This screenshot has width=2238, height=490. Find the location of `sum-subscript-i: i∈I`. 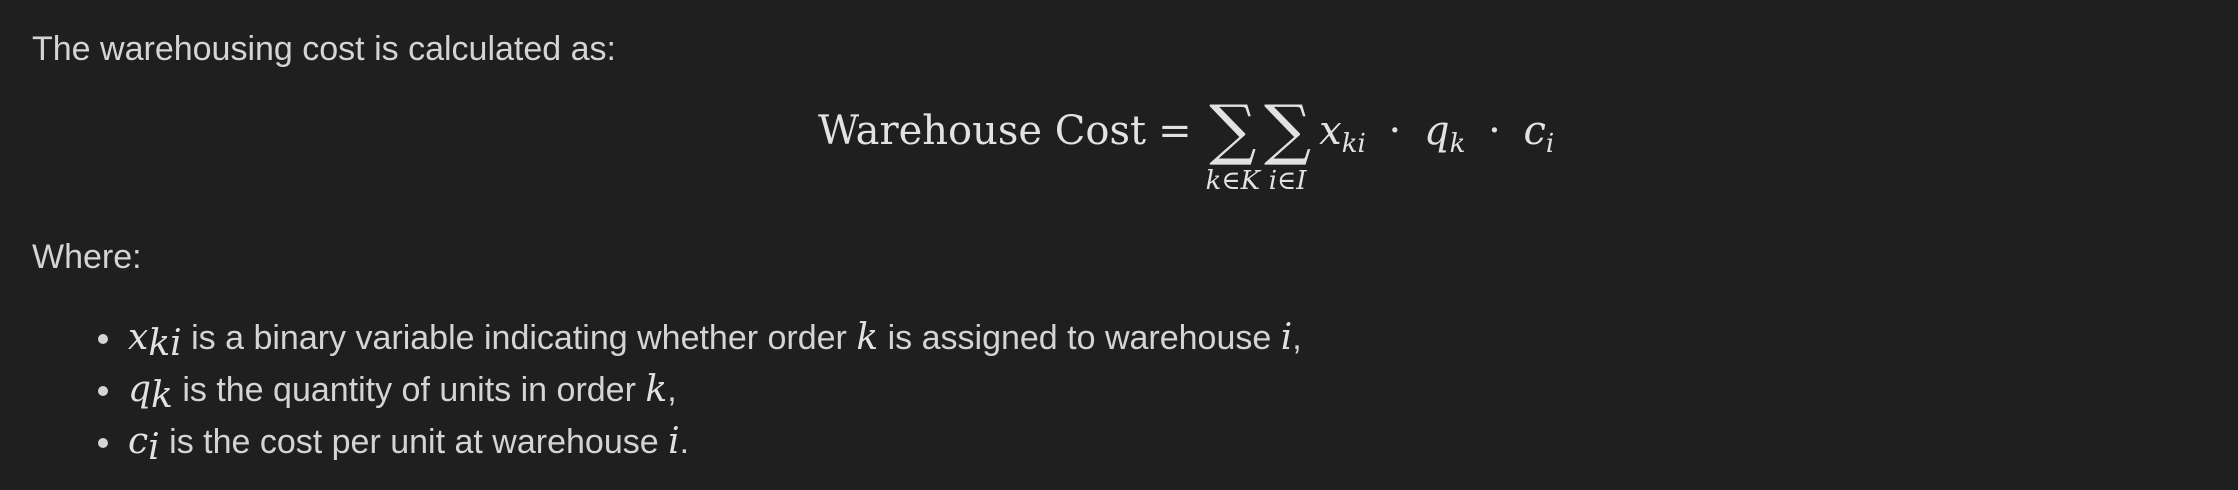

sum-subscript-i: i∈I is located at coordinates (1287, 181).